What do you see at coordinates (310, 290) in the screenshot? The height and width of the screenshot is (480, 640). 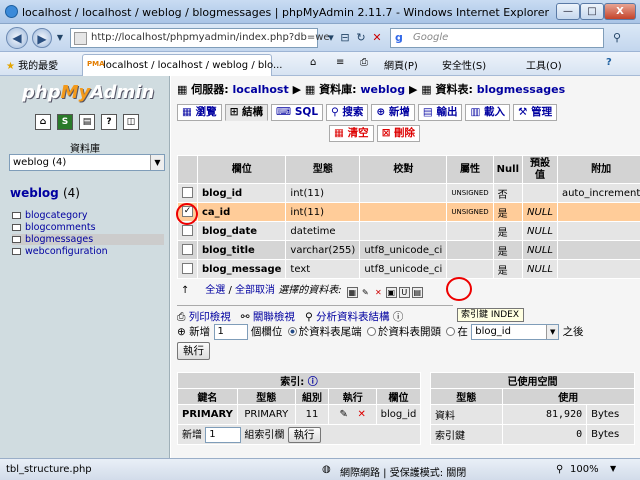 I see `with-selected-label: 選擇的資料表:` at bounding box center [310, 290].